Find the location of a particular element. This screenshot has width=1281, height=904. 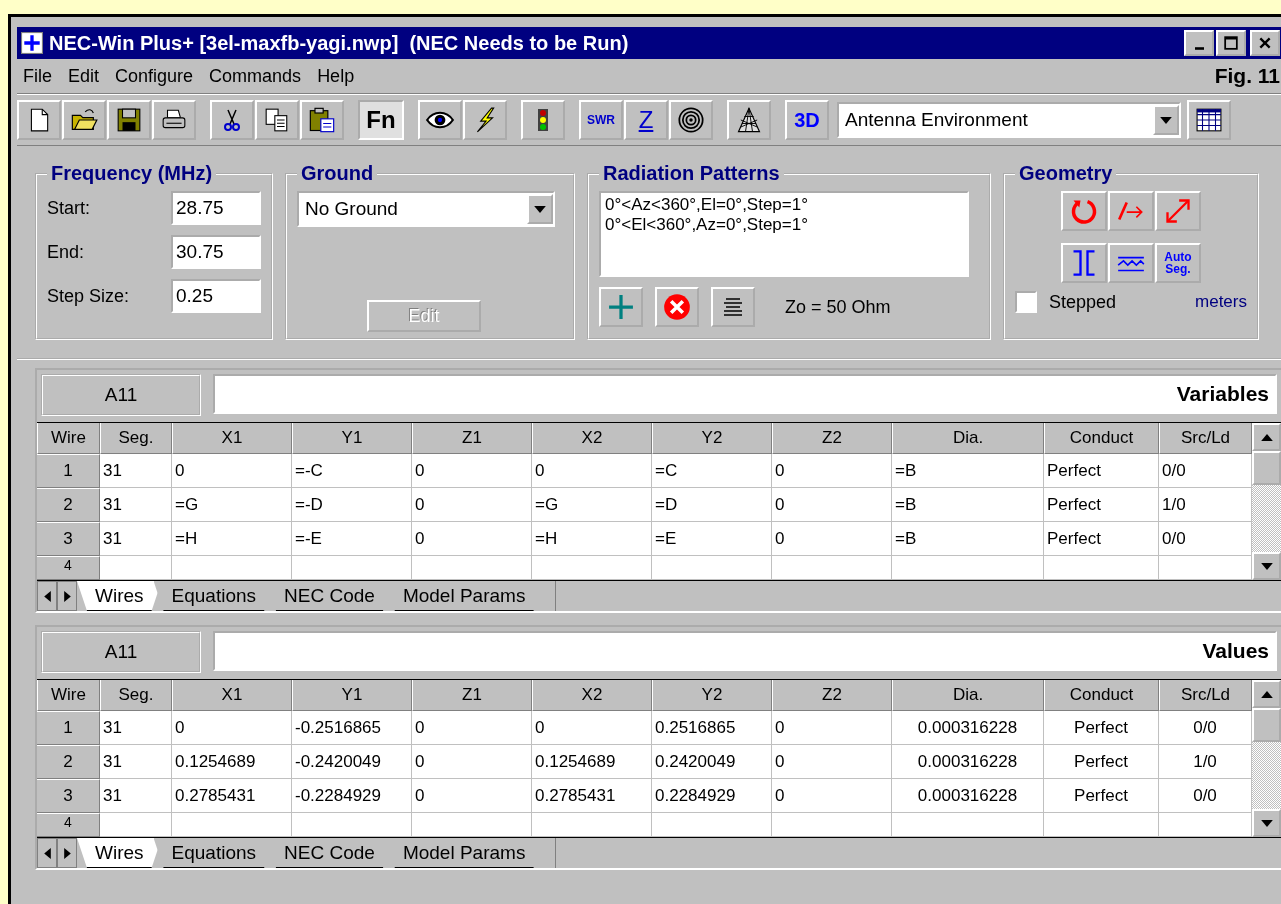

new-button is located at coordinates (39, 120).